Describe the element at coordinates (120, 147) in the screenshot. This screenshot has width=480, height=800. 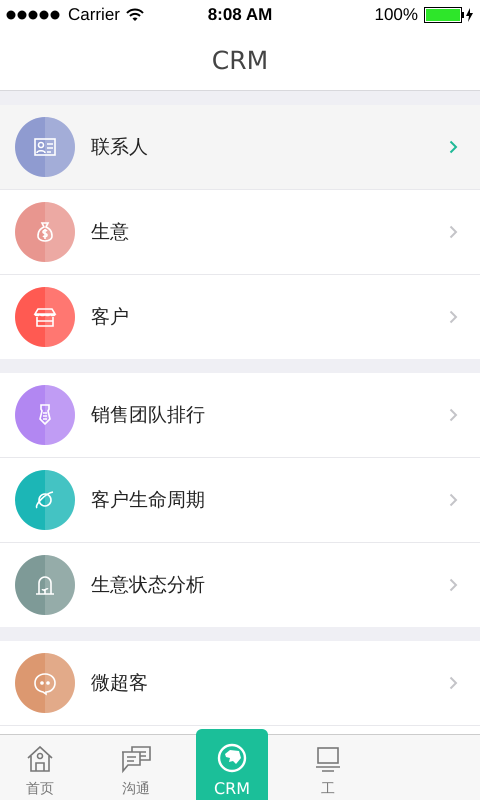
I see `menu-label: 联系人` at that location.